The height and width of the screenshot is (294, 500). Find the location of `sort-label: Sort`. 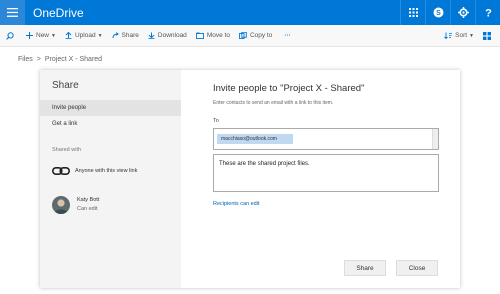

sort-label: Sort is located at coordinates (461, 35).